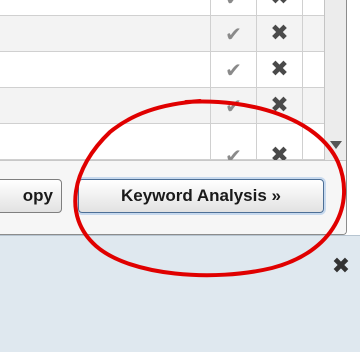 The height and width of the screenshot is (352, 360). Describe the element at coordinates (341, 267) in the screenshot. I see `close-icon: ✖` at that location.